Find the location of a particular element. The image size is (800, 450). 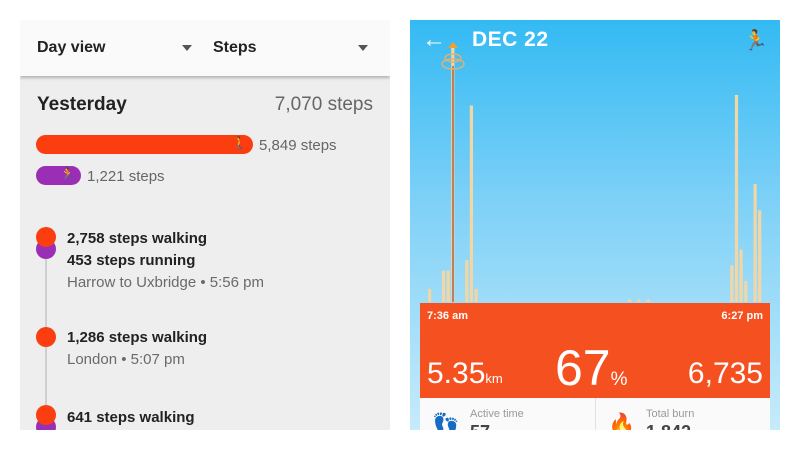

walking-steps-bar: 🚶 is located at coordinates (144, 144).